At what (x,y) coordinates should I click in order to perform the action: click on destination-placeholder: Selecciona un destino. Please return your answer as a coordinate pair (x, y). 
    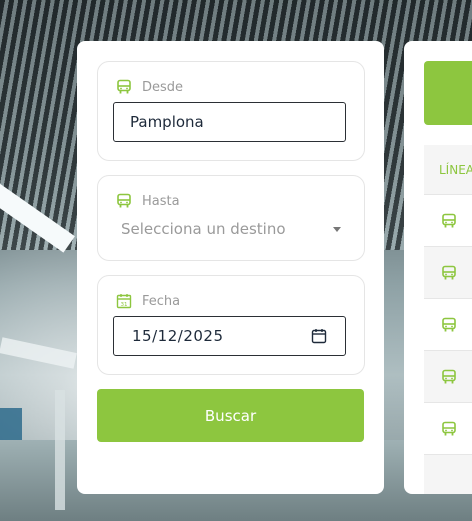
    Looking at the image, I should click on (203, 229).